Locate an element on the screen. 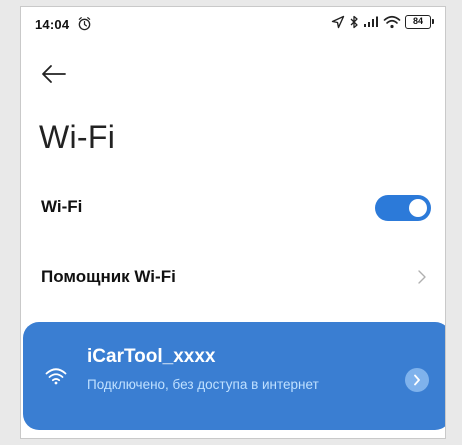 This screenshot has width=462, height=445. back-button is located at coordinates (54, 74).